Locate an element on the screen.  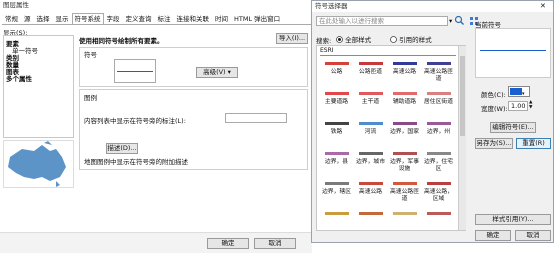
symbol-cell: 边界，州 is located at coordinates (438, 129).